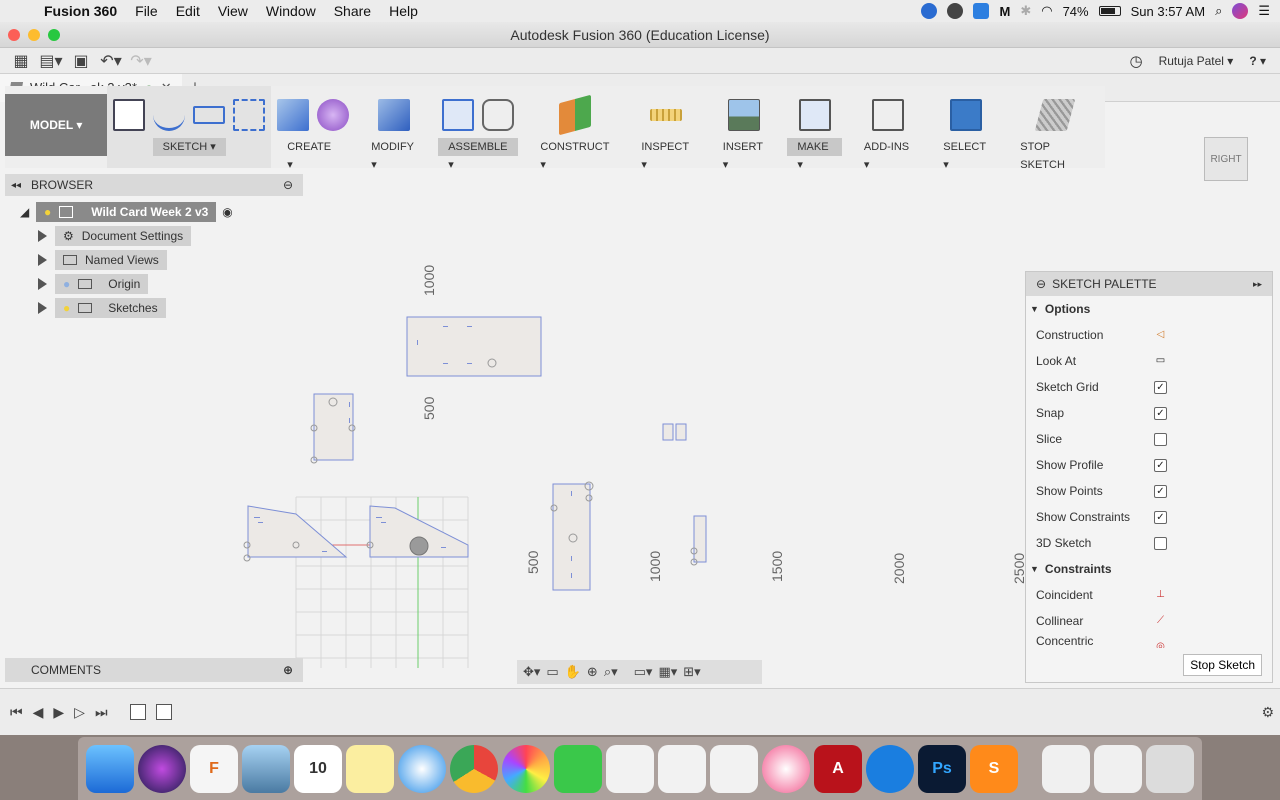 The height and width of the screenshot is (800, 1280). What do you see at coordinates (34, 35) in the screenshot?
I see `minimize-window-button` at bounding box center [34, 35].